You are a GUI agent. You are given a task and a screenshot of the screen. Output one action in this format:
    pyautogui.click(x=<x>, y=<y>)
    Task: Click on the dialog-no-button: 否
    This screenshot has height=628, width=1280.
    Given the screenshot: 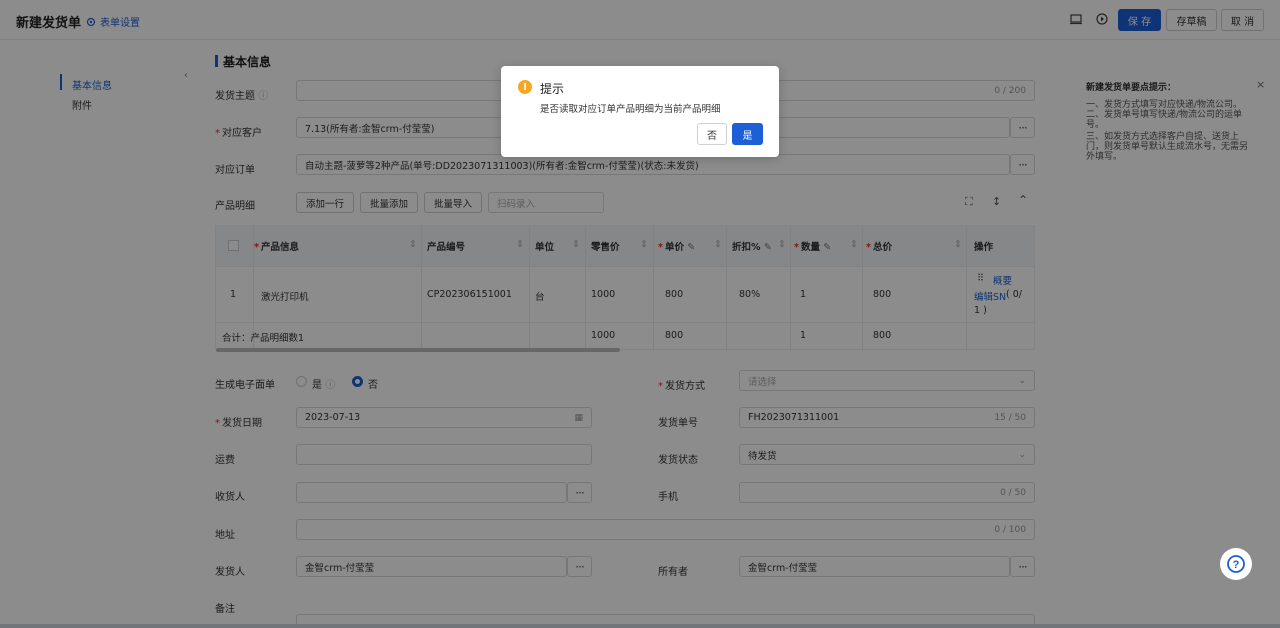 What is the action you would take?
    pyautogui.click(x=712, y=134)
    